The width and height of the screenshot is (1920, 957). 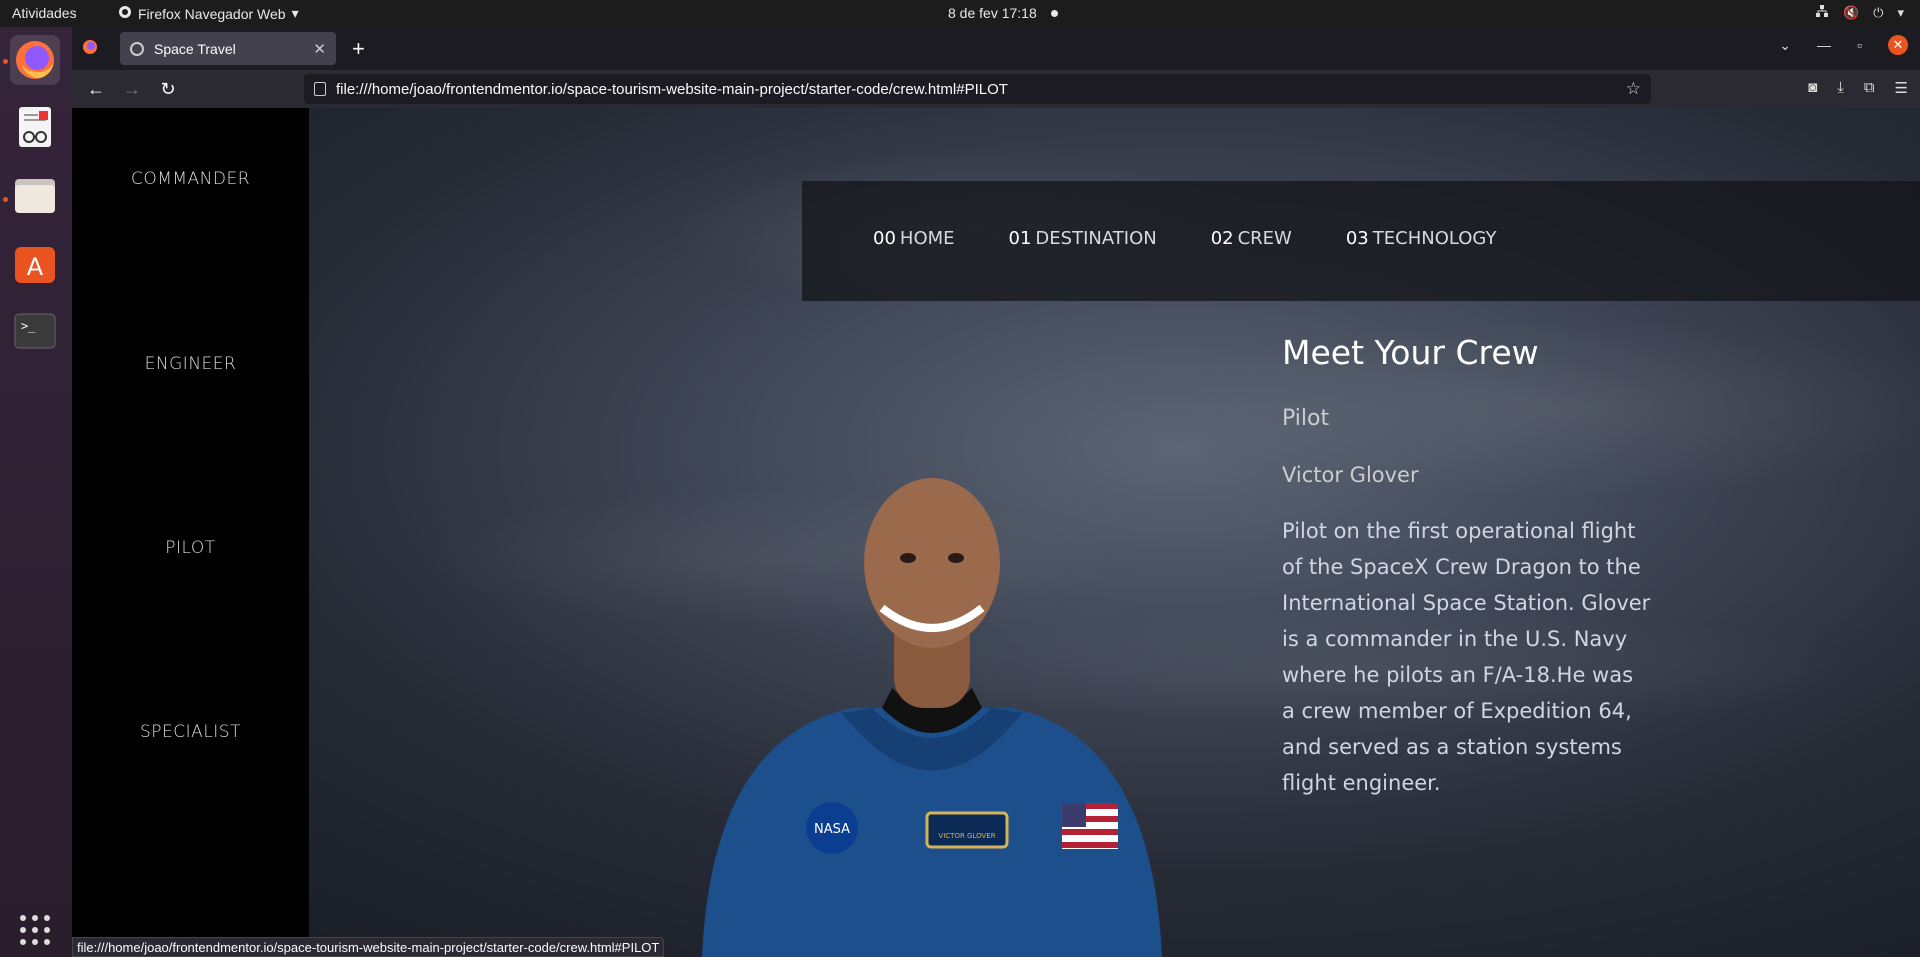 What do you see at coordinates (190, 532) in the screenshot?
I see `crew-side-nav: COMMANDER ENGINEER PILOT SPECIALIST` at bounding box center [190, 532].